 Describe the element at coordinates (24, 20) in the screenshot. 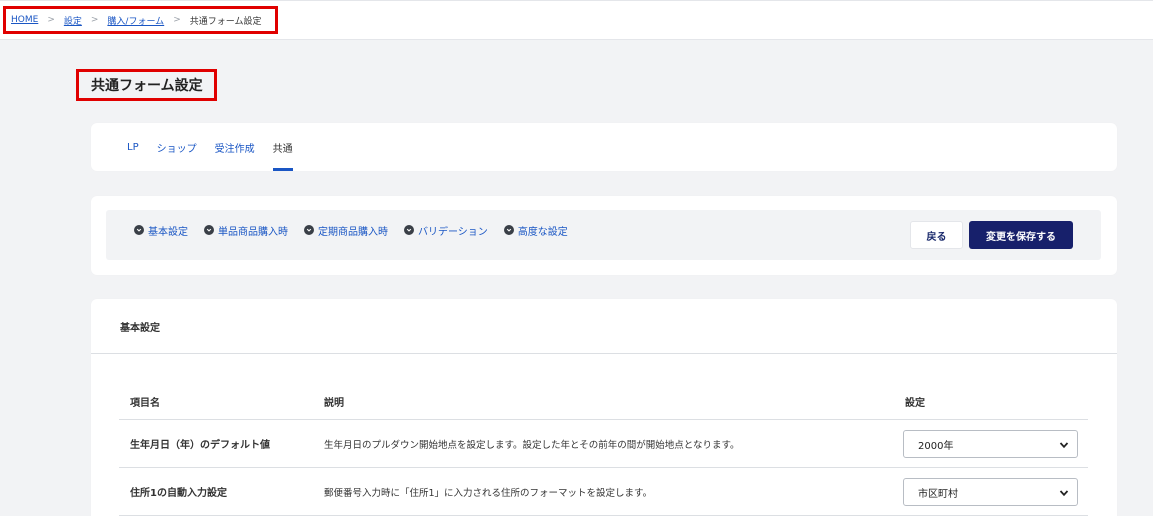

I see `breadcrumb-home-link: HOME` at that location.